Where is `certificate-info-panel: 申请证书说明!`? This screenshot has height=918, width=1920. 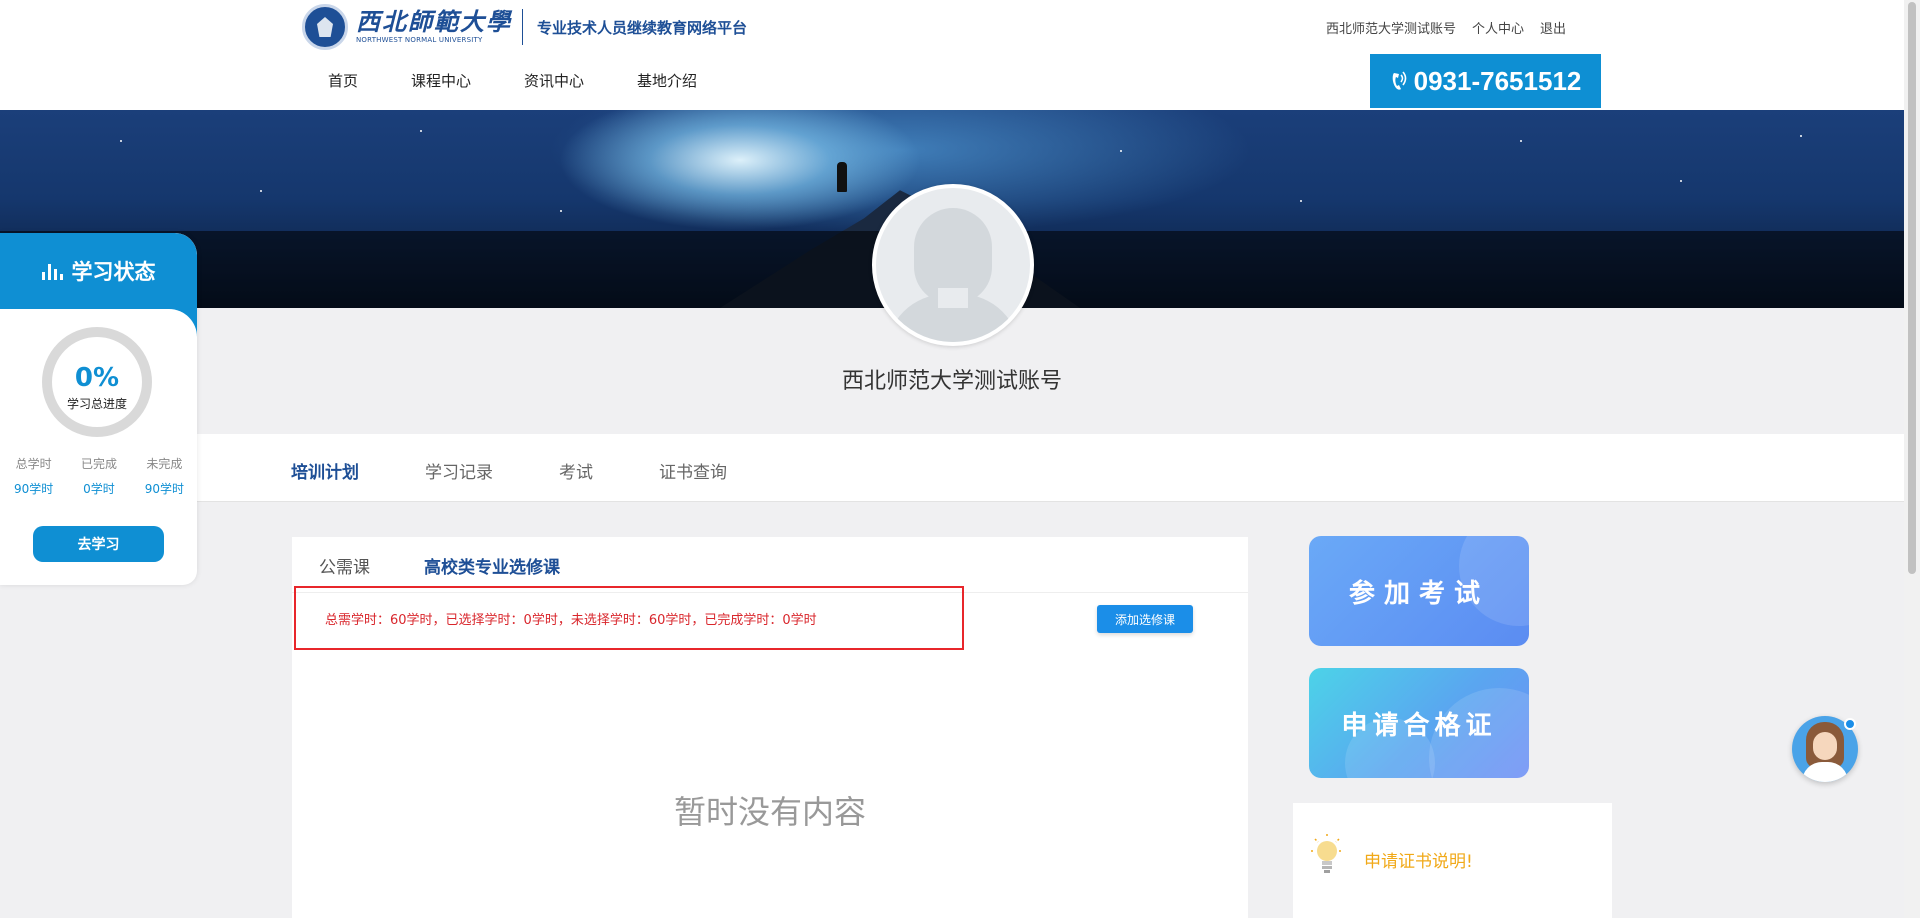
certificate-info-panel: 申请证书说明! is located at coordinates (1452, 860).